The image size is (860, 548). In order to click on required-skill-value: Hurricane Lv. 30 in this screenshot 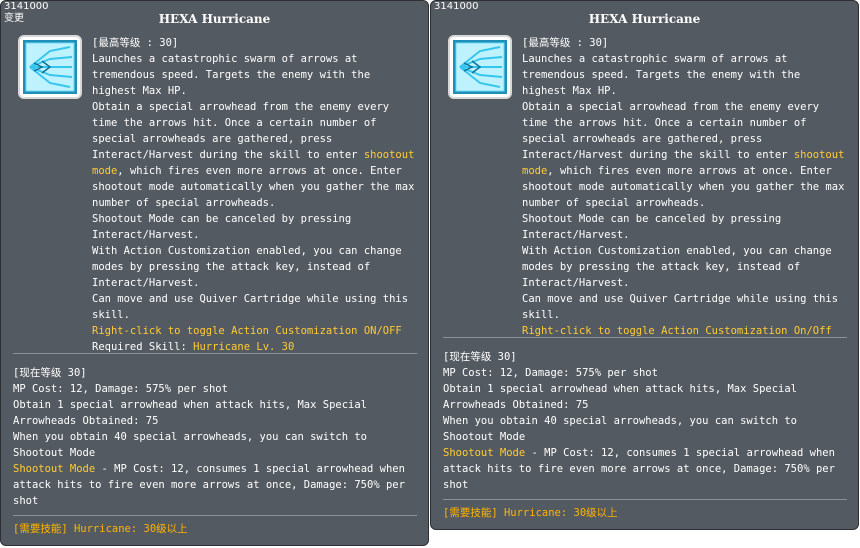, I will do `click(244, 347)`.